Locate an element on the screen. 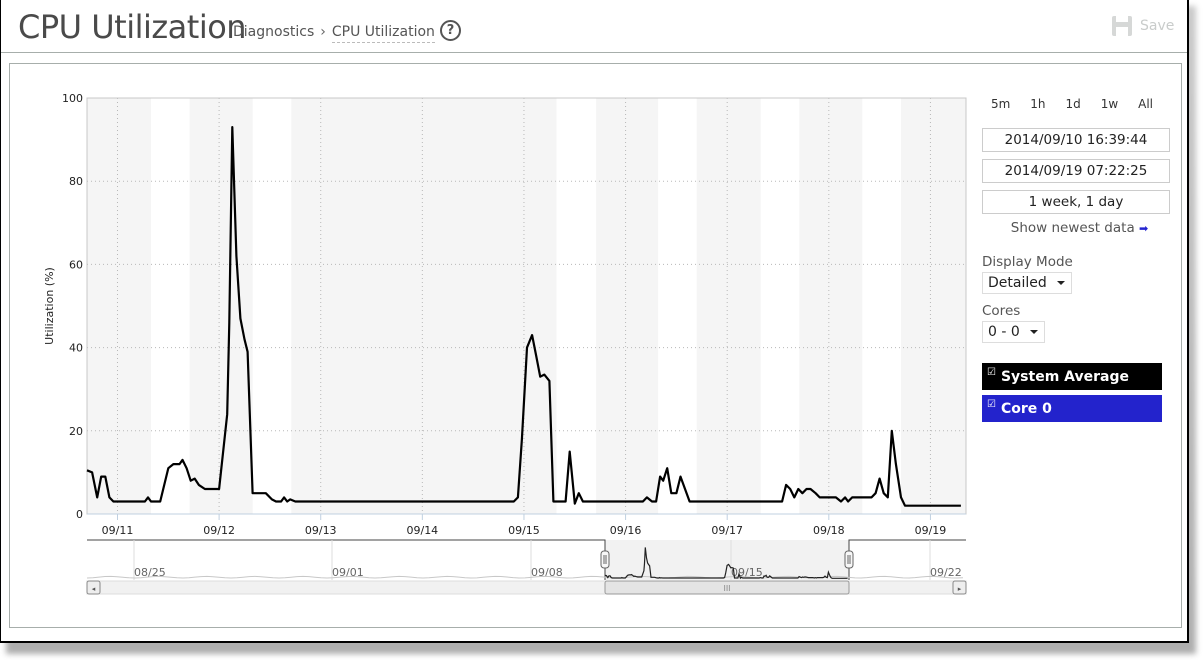 The image size is (1204, 660). x-tick-label: 09/11 is located at coordinates (118, 530).